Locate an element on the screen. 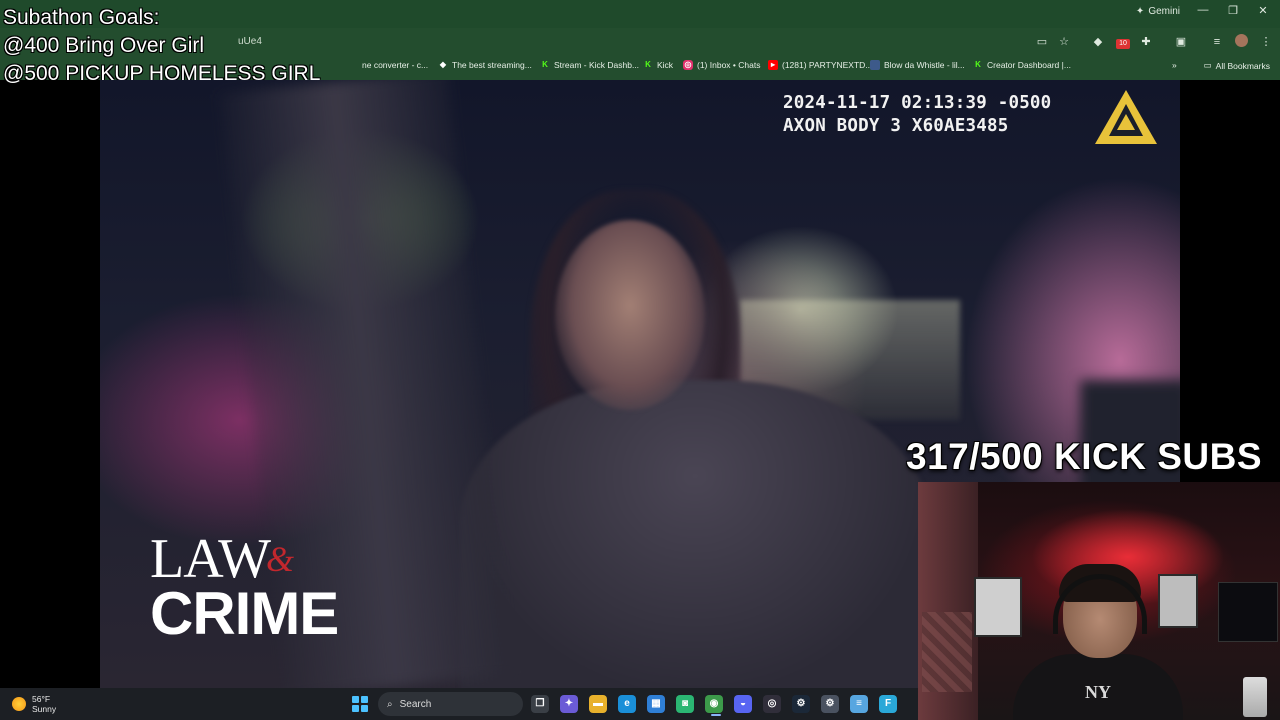  profile-avatar-icon is located at coordinates (1241, 42).